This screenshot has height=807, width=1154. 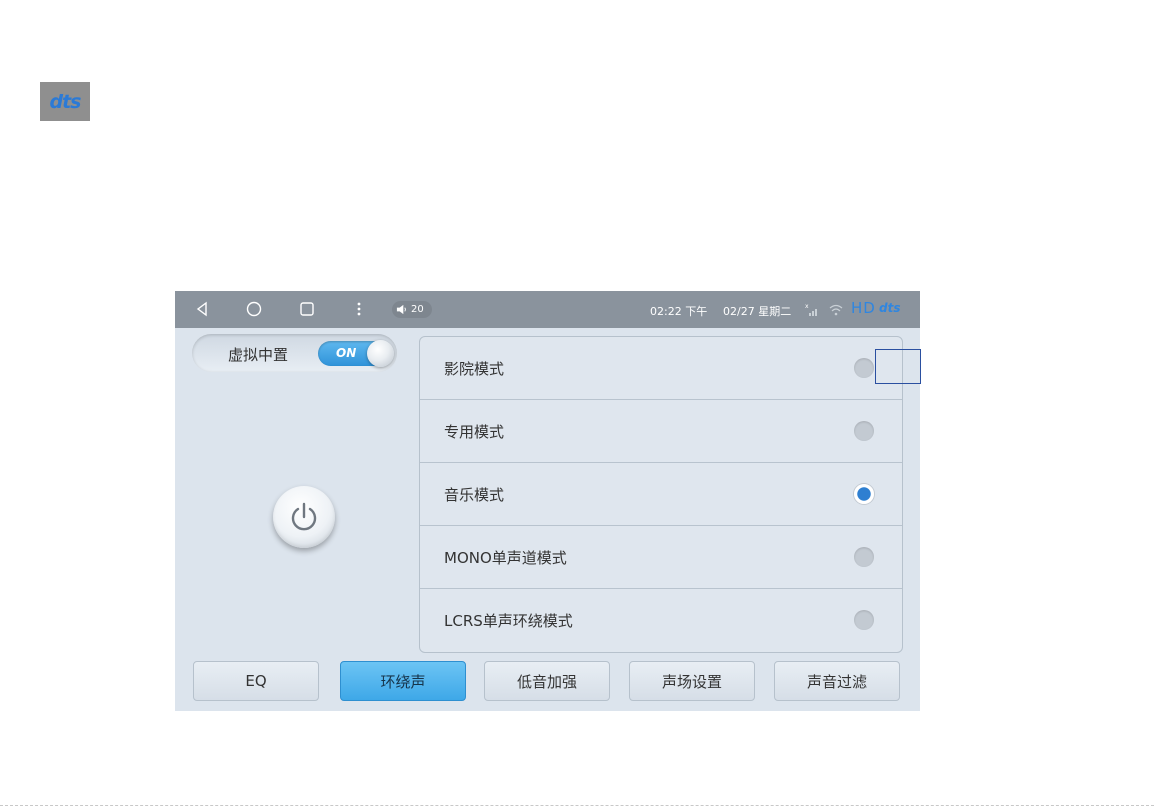 What do you see at coordinates (661, 368) in the screenshot?
I see `mode-item-cinema: 影院模式` at bounding box center [661, 368].